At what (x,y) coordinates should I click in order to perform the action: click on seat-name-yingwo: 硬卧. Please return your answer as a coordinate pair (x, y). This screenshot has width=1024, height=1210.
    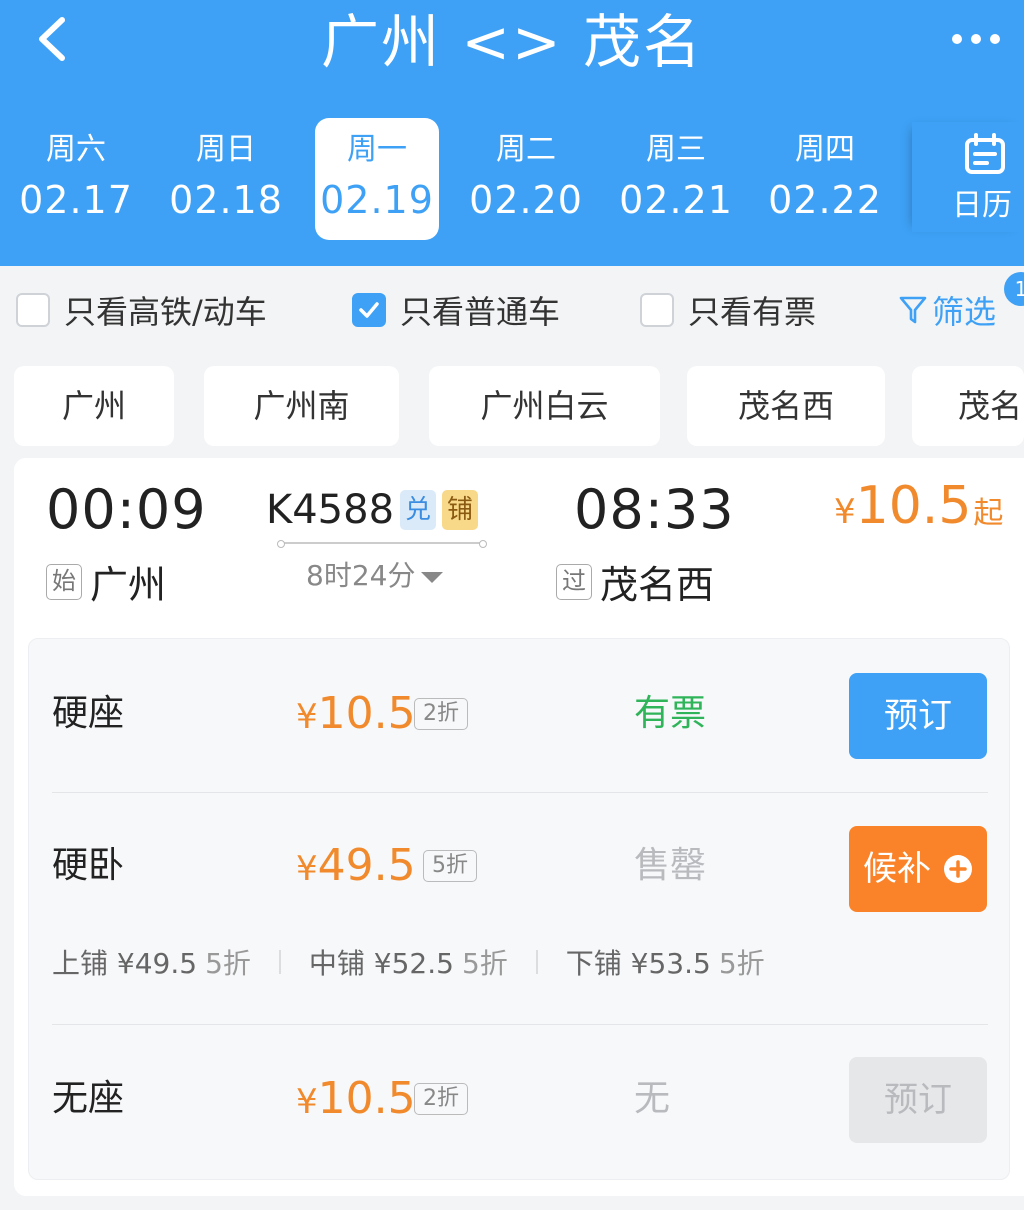
    Looking at the image, I should click on (88, 865).